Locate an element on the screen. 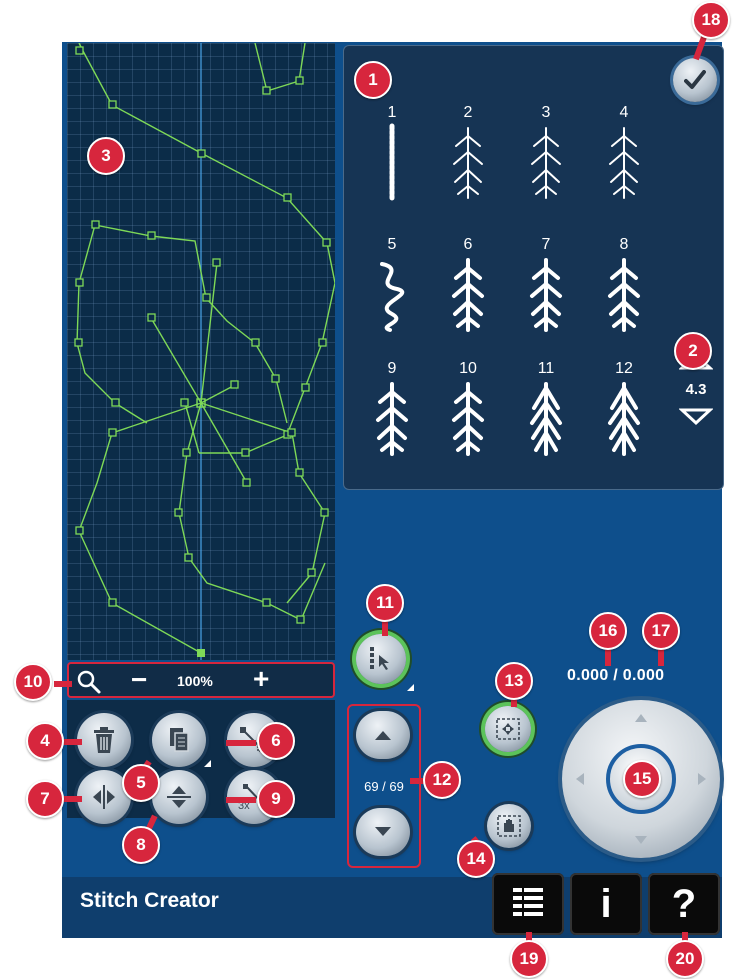 The height and width of the screenshot is (979, 739). stitch-number: 5 is located at coordinates (392, 244).